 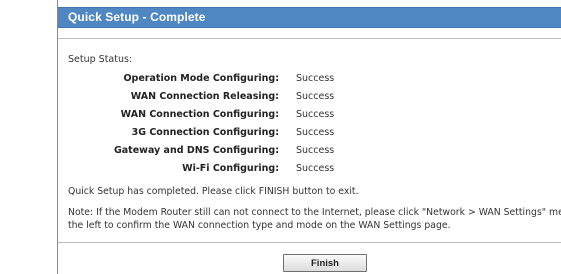 I want to click on status-label: WAN Connection Releasing:, so click(x=204, y=96).